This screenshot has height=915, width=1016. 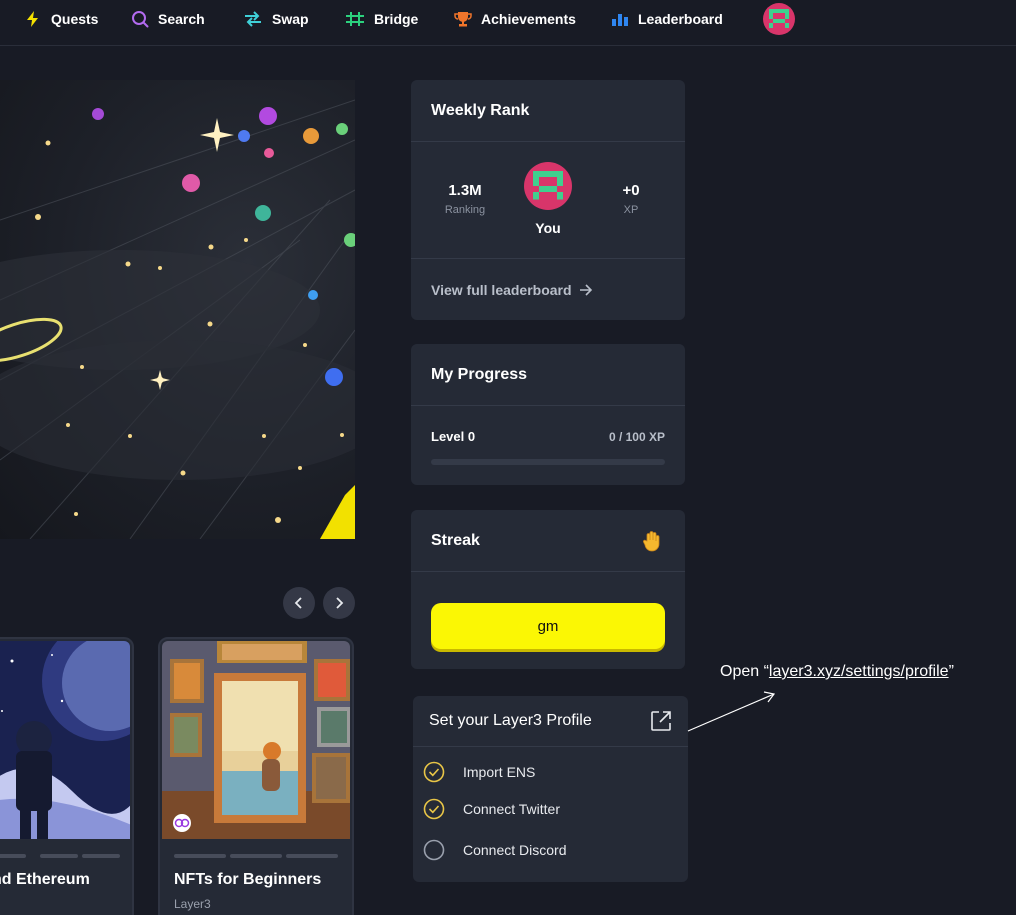 I want to click on nav-swap-label: Swap, so click(x=290, y=19).